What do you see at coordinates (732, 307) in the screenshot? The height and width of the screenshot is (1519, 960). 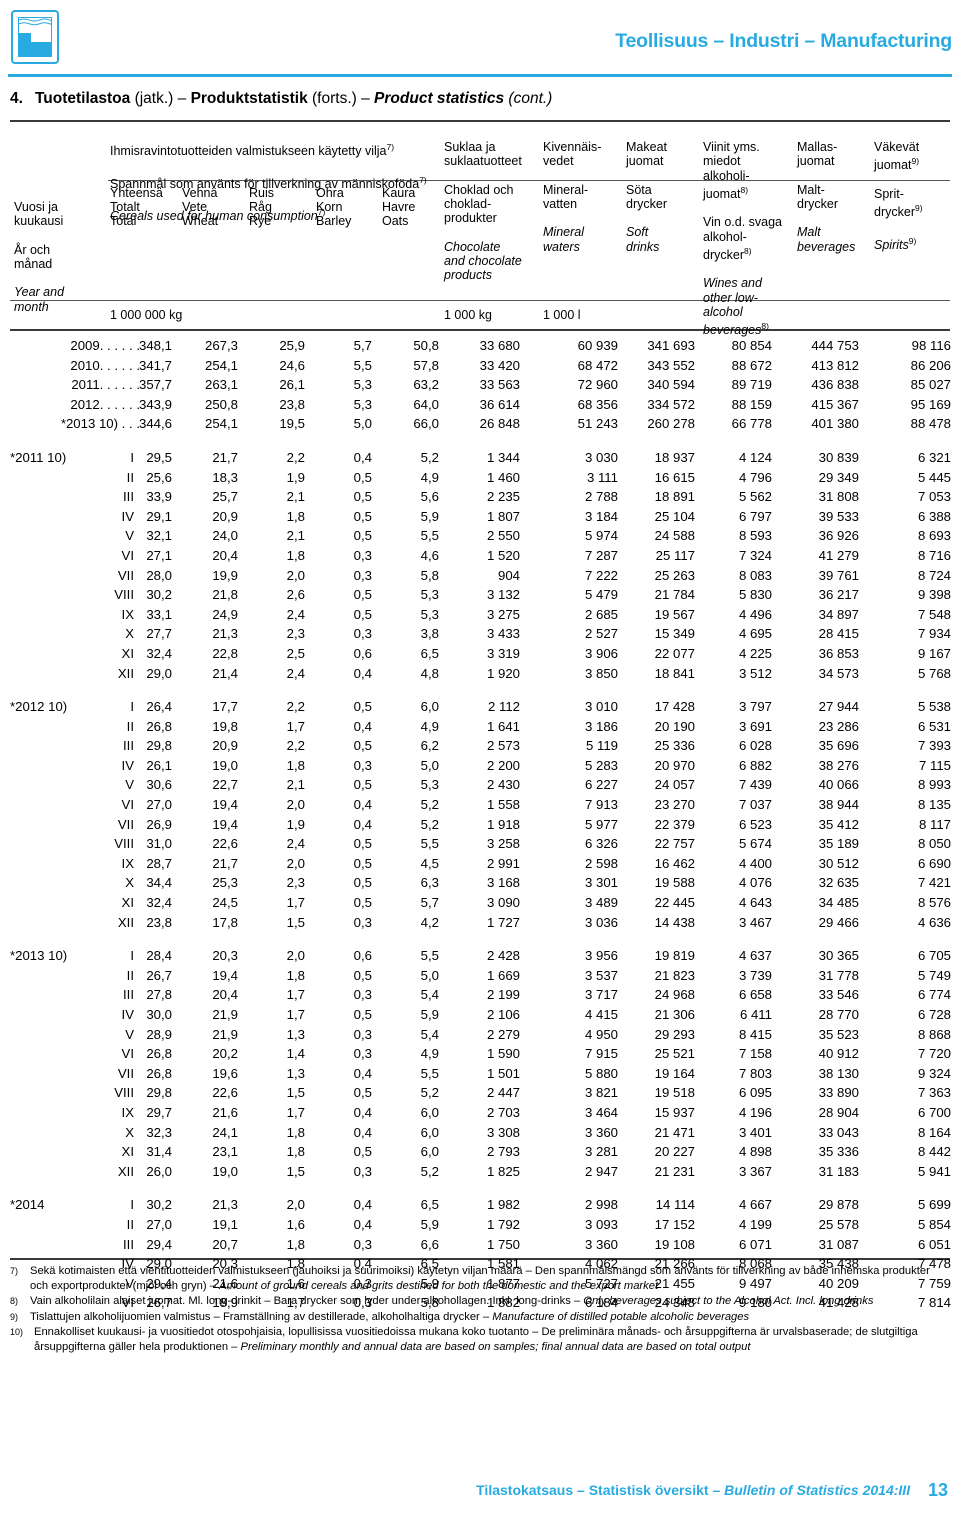 I see `wines-en: Wines and other low- alcohol beverages` at bounding box center [732, 307].